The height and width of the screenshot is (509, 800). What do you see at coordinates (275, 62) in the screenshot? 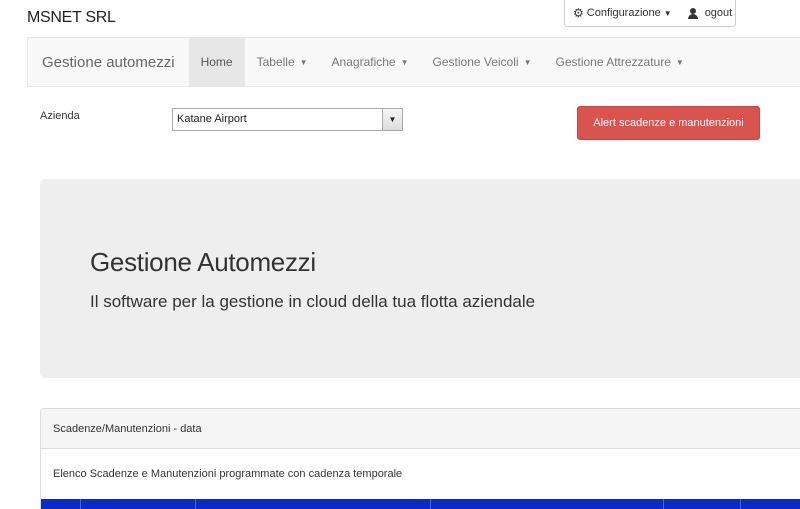
I see `nav-item-label: Tabelle` at bounding box center [275, 62].